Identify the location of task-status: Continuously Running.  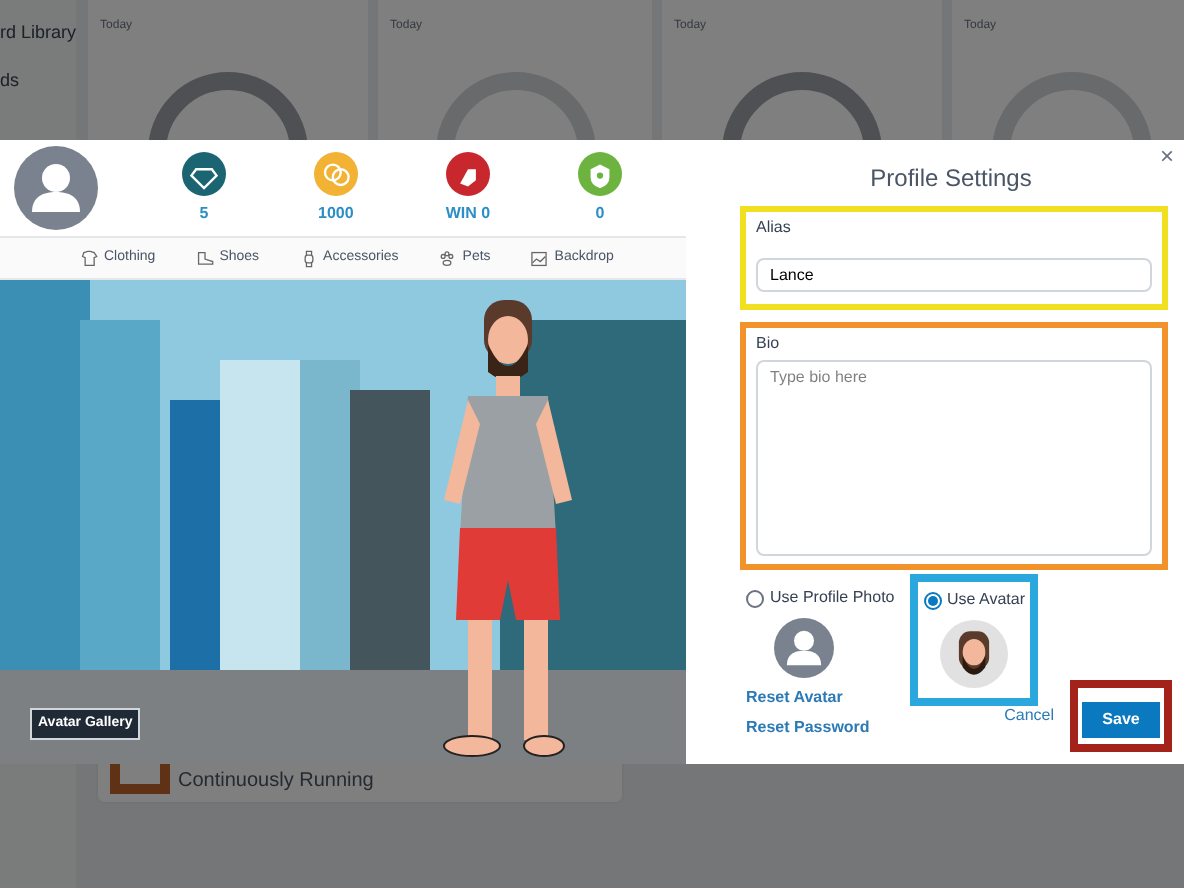
(276, 781).